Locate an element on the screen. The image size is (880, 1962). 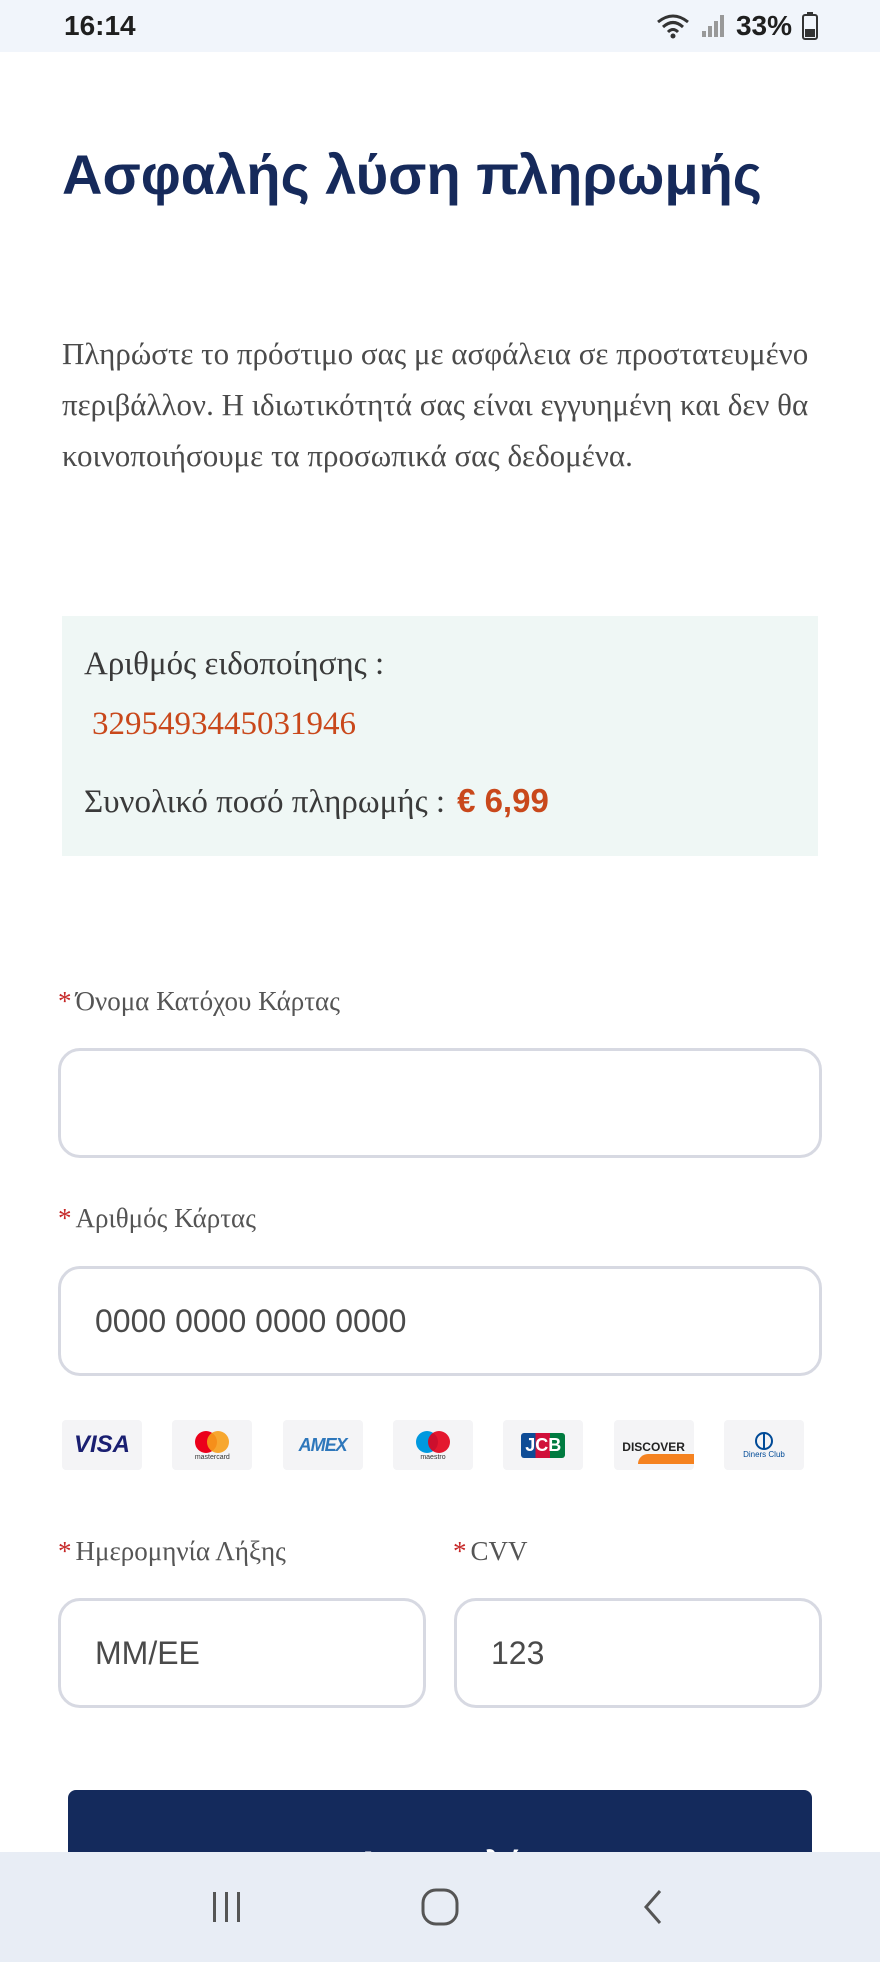
visa-logo: VISA is located at coordinates (102, 1445).